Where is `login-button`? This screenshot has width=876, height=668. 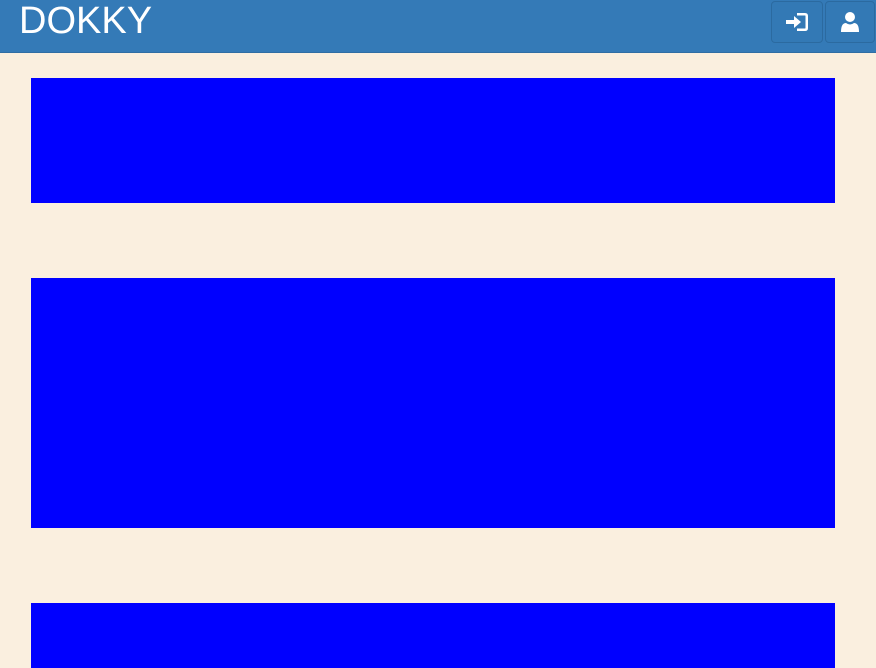 login-button is located at coordinates (797, 22).